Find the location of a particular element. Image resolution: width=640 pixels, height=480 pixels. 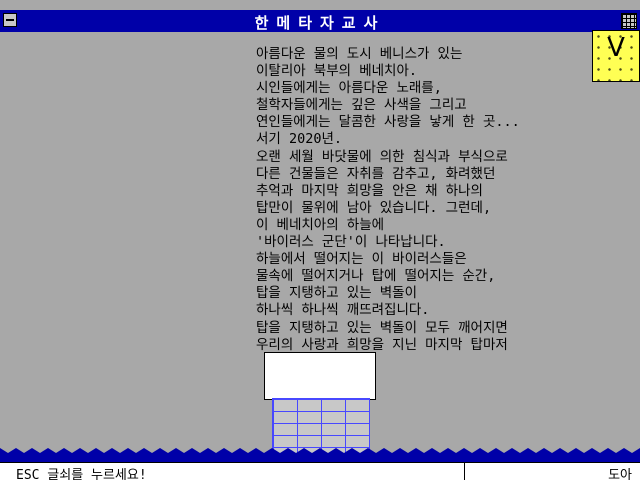

clock-badge: V is located at coordinates (616, 56).